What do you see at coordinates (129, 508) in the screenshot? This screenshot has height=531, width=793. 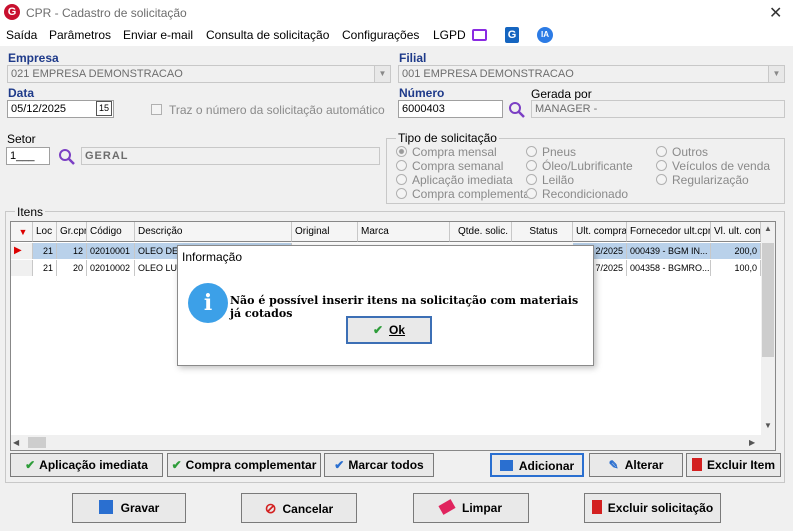 I see `gravar-button: Gravar` at bounding box center [129, 508].